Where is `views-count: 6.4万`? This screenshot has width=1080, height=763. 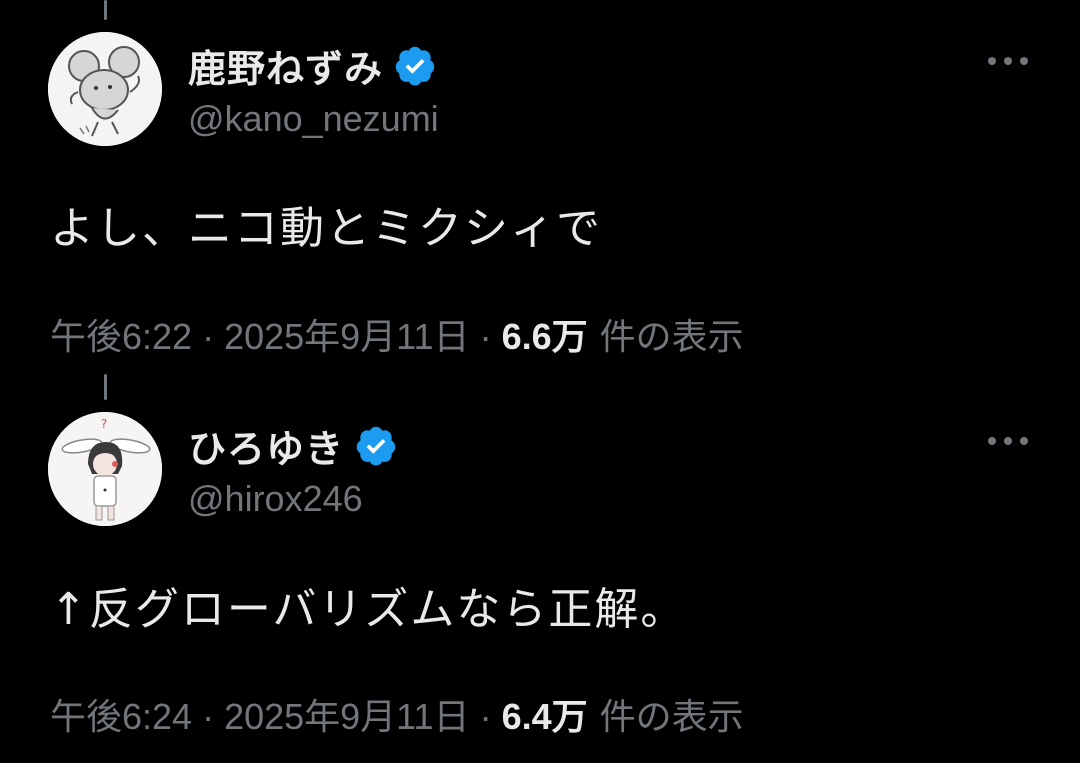
views-count: 6.4万 is located at coordinates (545, 714).